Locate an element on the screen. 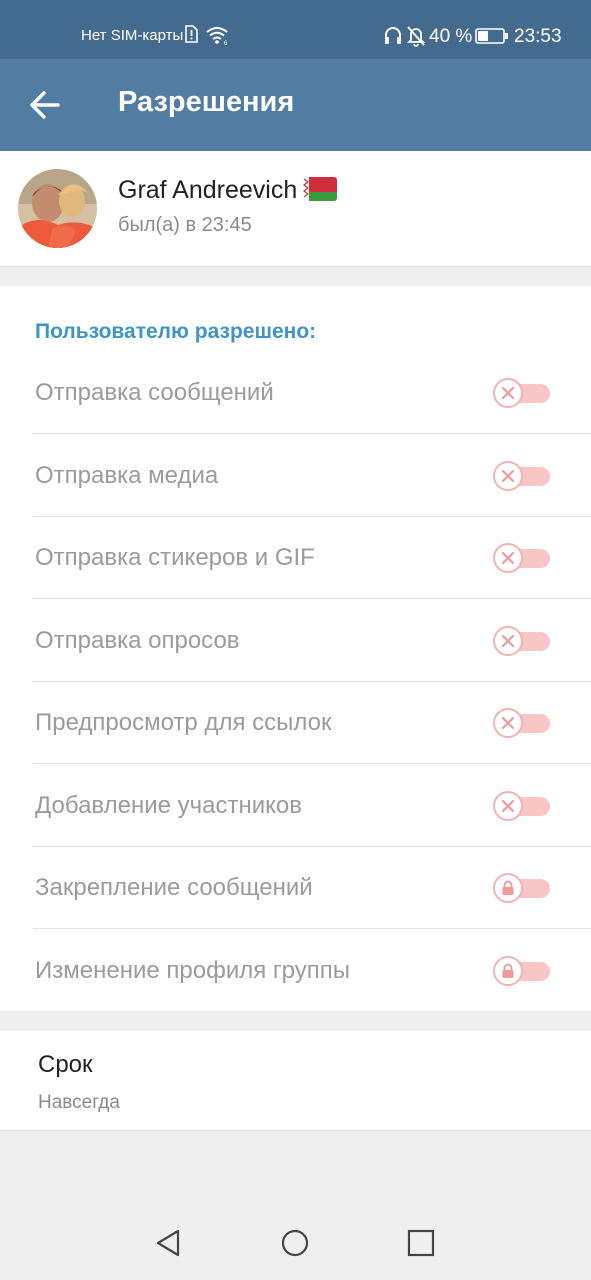  permission-label: Отправка медиа is located at coordinates (127, 475).